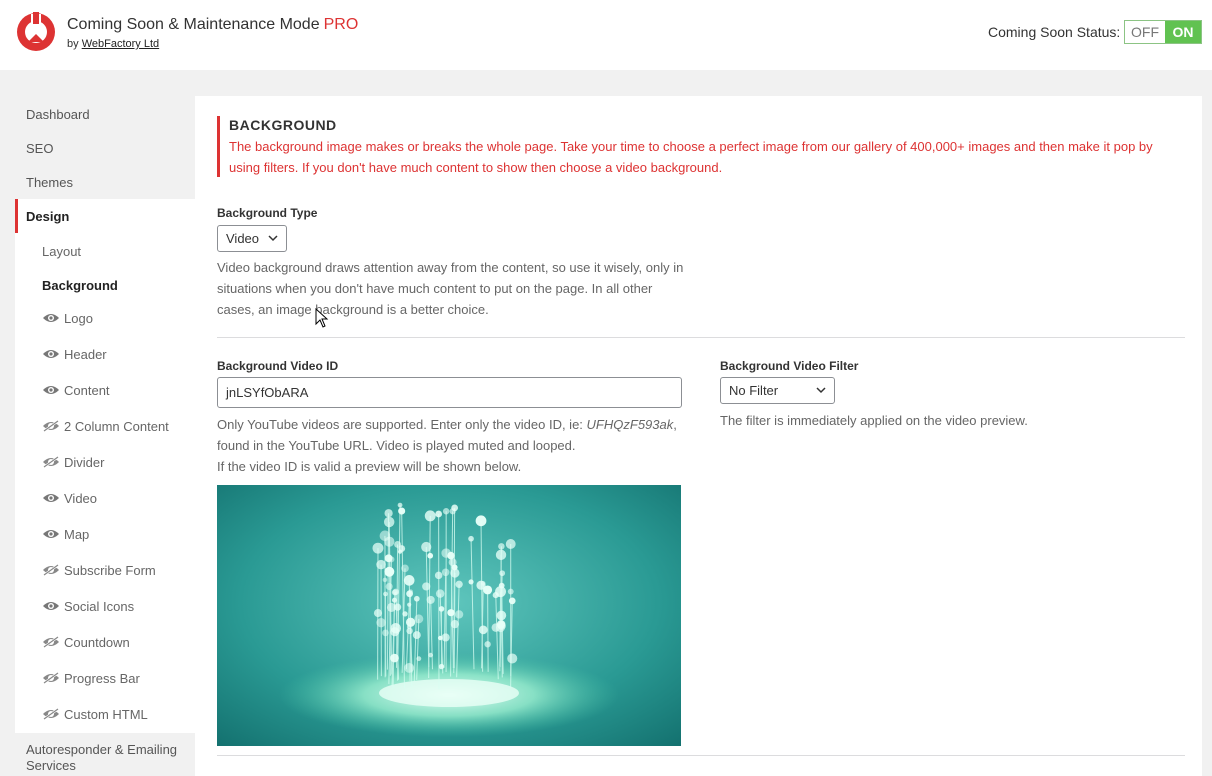 Image resolution: width=1212 pixels, height=776 pixels. I want to click on submenu-item-logo: Logo, so click(105, 318).